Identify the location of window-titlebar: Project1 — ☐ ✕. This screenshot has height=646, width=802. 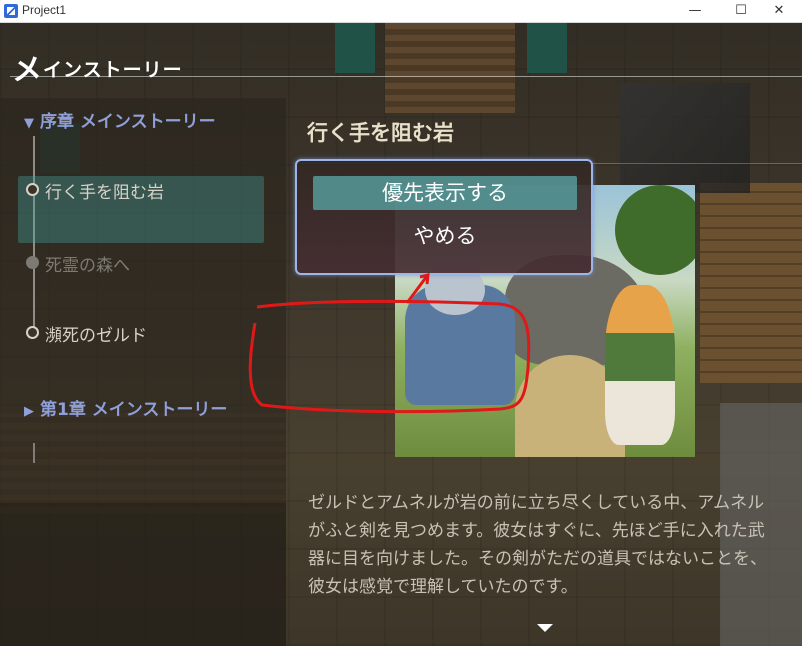
(401, 11).